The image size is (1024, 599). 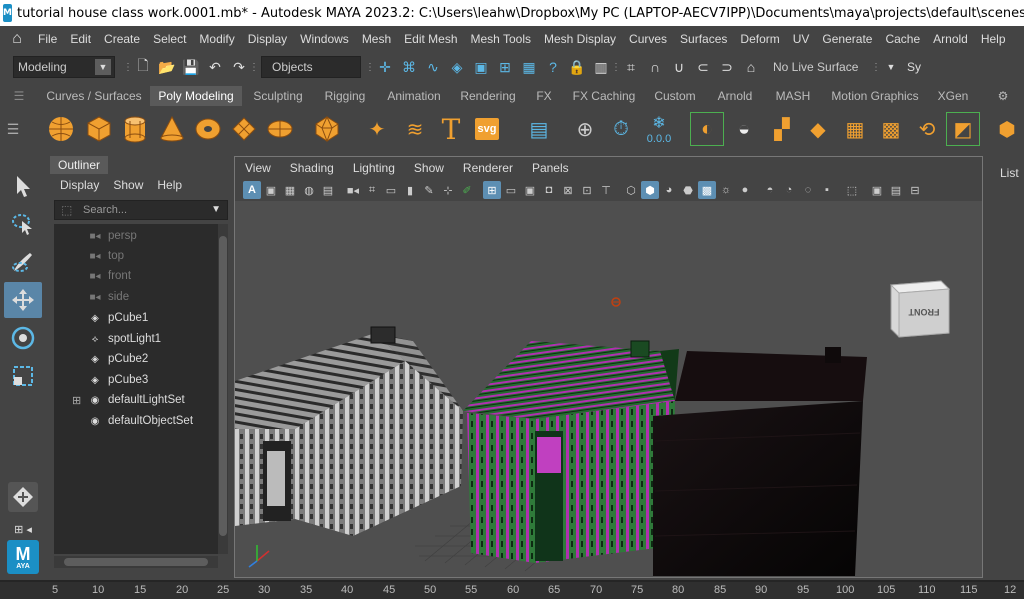 What do you see at coordinates (328, 190) in the screenshot?
I see `view-2d-icon: ▤` at bounding box center [328, 190].